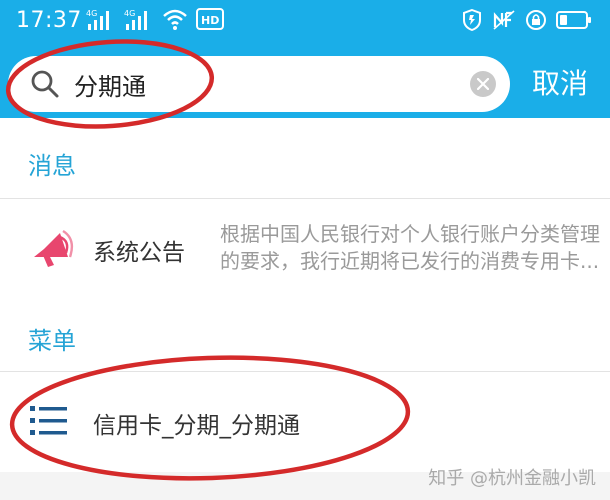  What do you see at coordinates (264, 84) in the screenshot?
I see `search-input` at bounding box center [264, 84].